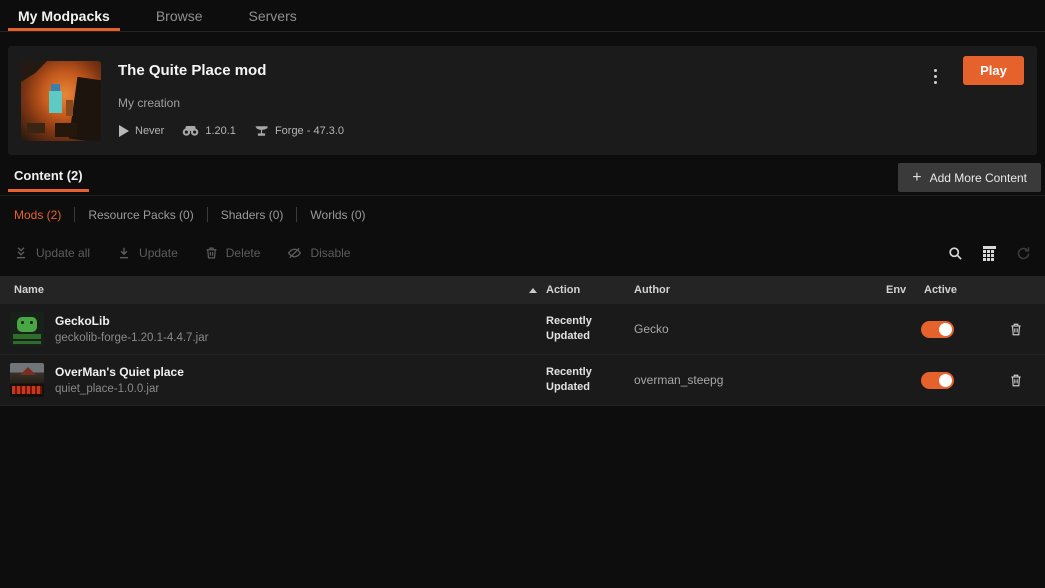 This screenshot has width=1045, height=588. Describe the element at coordinates (37, 215) in the screenshot. I see `subtab-mods: Mods (2)` at that location.